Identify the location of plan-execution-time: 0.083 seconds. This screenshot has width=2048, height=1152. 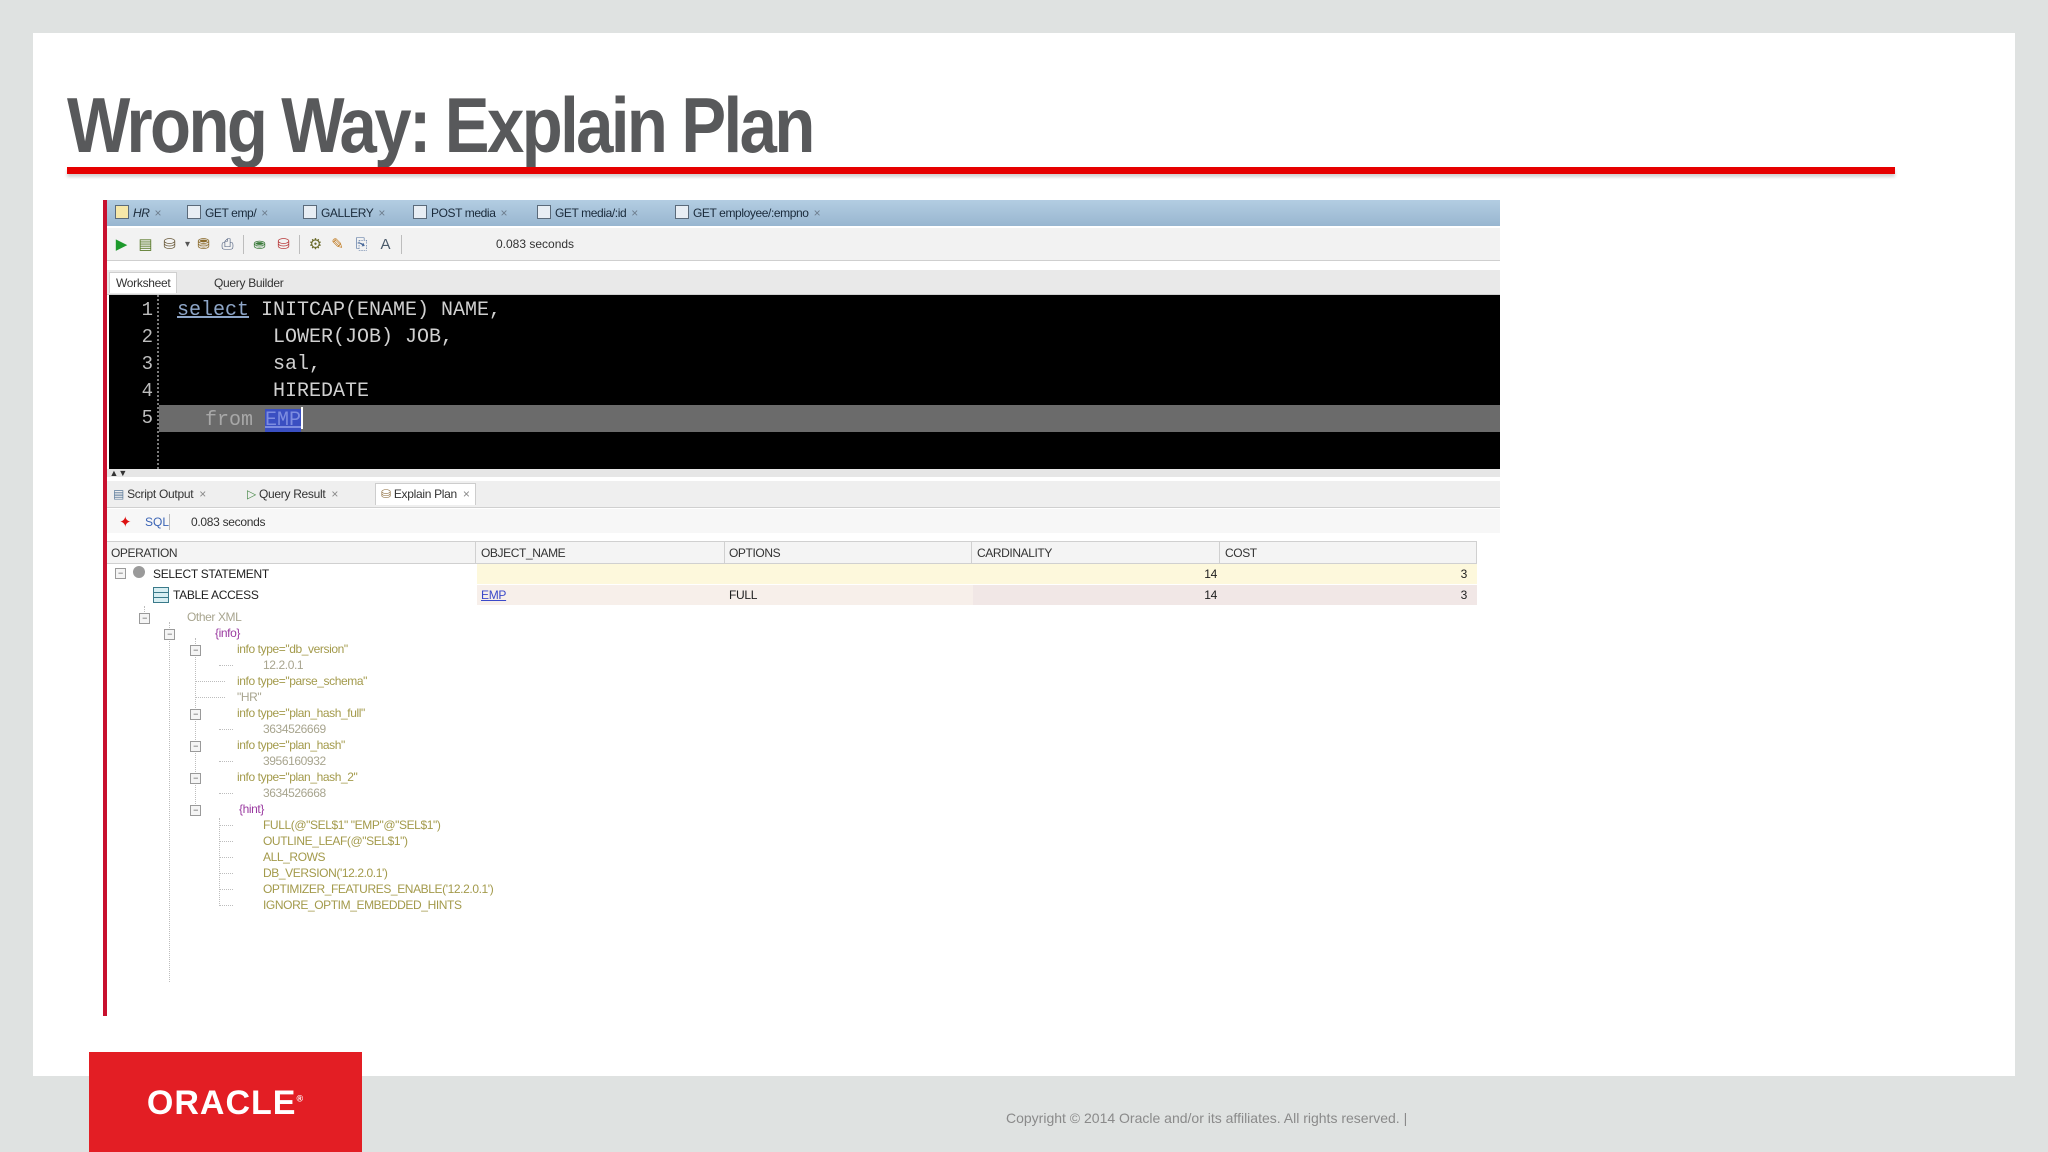
(228, 522).